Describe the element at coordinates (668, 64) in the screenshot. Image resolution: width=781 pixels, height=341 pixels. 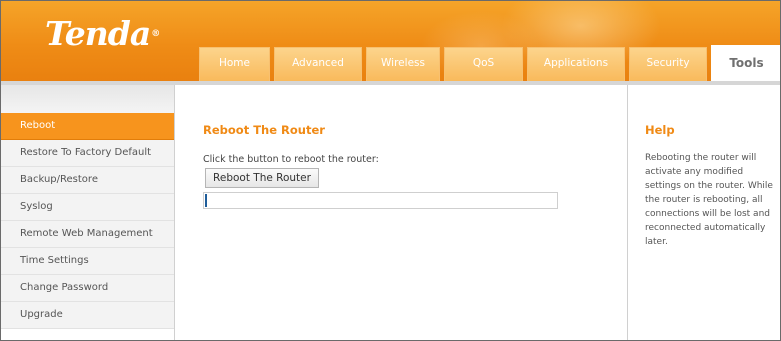
I see `tab-security: Security` at that location.